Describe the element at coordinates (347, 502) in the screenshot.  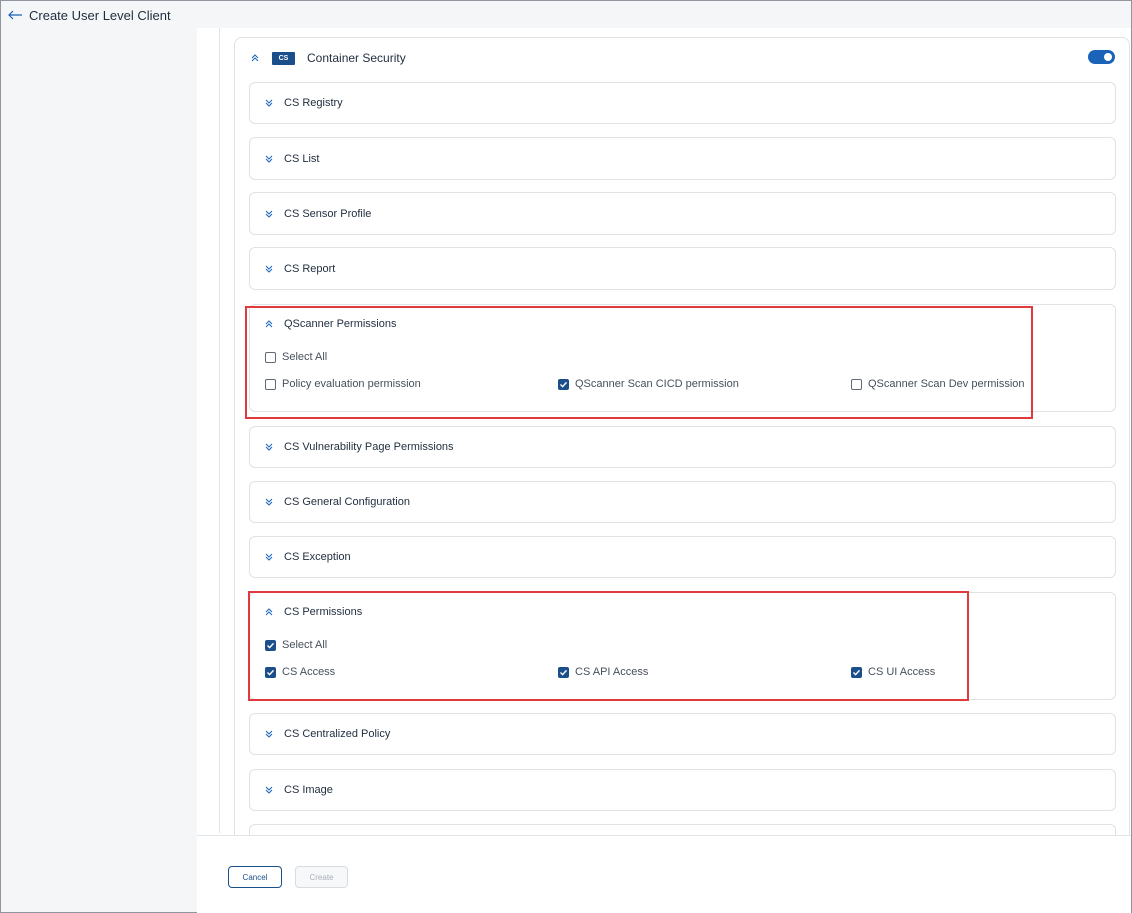
I see `section-label: CS General Configuration` at that location.